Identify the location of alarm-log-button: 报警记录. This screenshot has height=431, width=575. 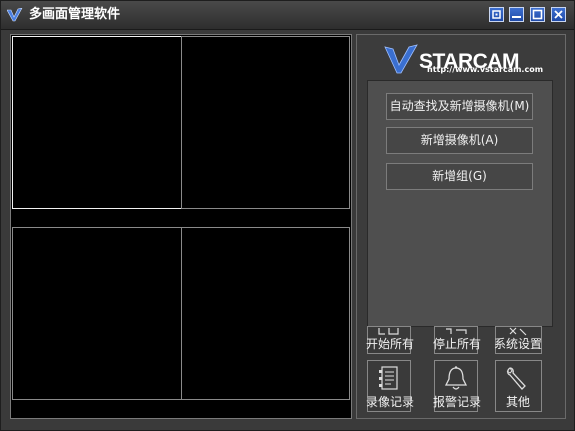
(457, 386).